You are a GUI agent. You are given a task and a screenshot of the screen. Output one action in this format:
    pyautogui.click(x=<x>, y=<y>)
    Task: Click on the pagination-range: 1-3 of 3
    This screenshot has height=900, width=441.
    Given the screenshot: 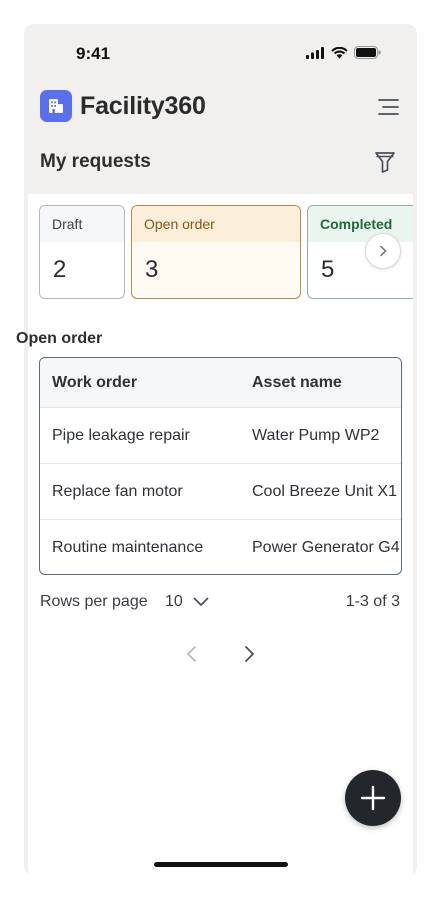 What is the action you would take?
    pyautogui.click(x=372, y=601)
    